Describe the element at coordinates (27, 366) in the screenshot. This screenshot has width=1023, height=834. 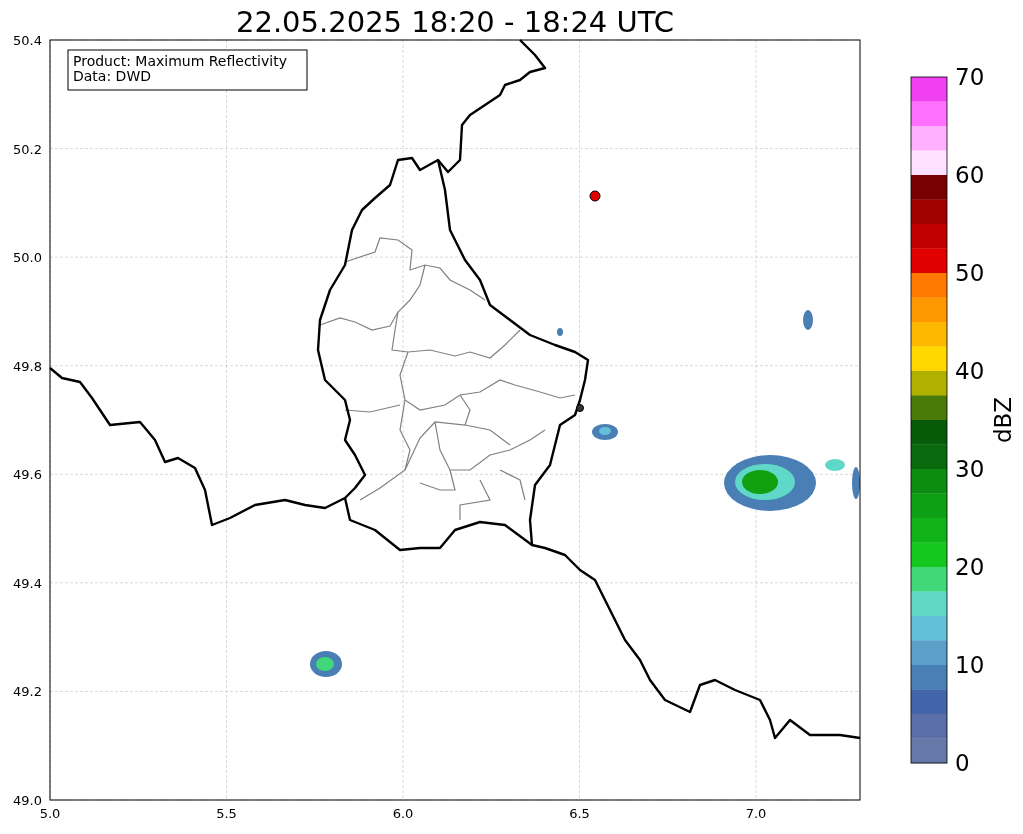
I see `axis-tick-label: 49.8` at that location.